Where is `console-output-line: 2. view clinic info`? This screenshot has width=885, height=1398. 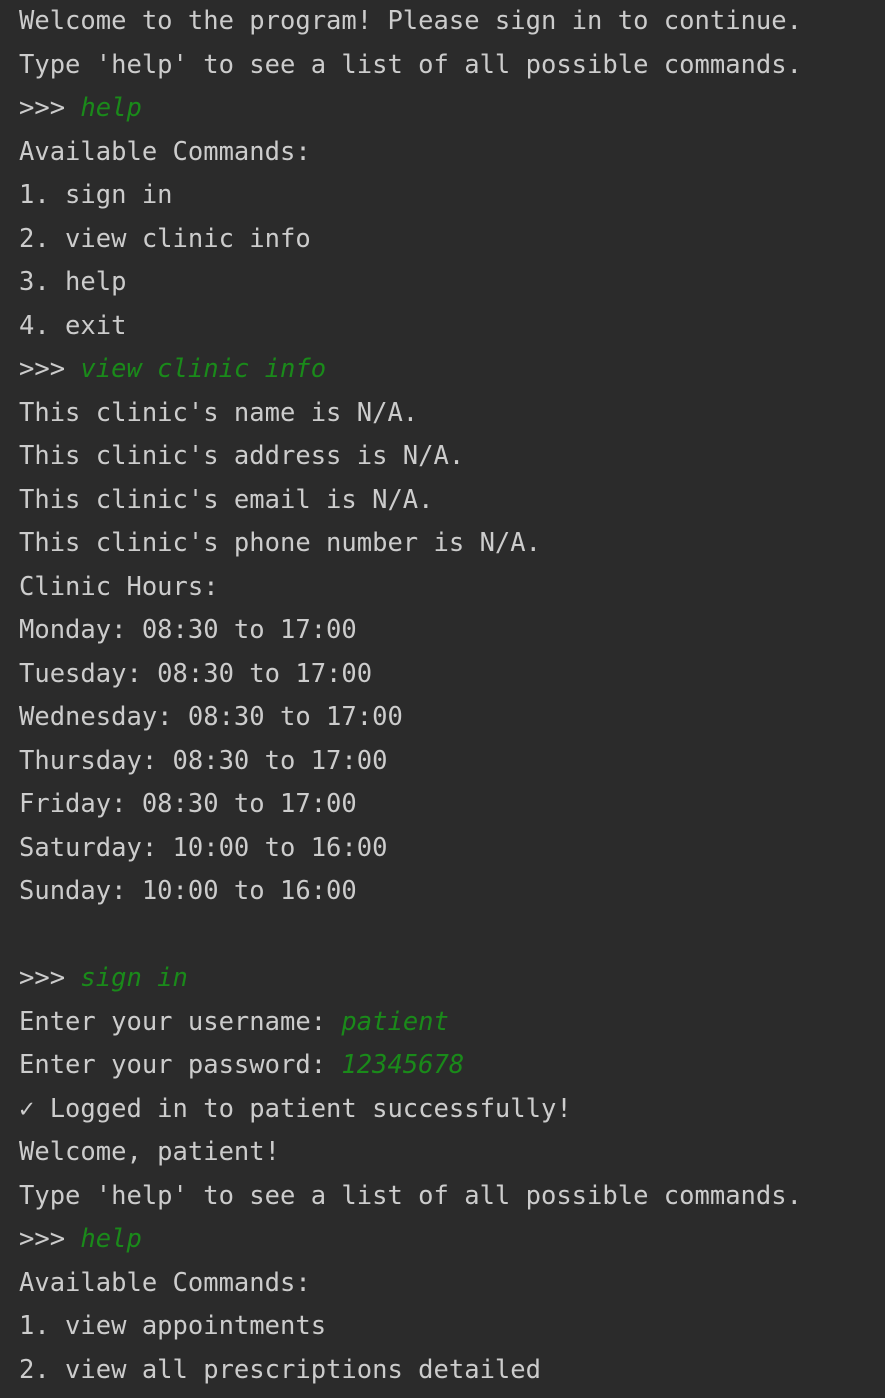
console-output-line: 2. view clinic info is located at coordinates (165, 238).